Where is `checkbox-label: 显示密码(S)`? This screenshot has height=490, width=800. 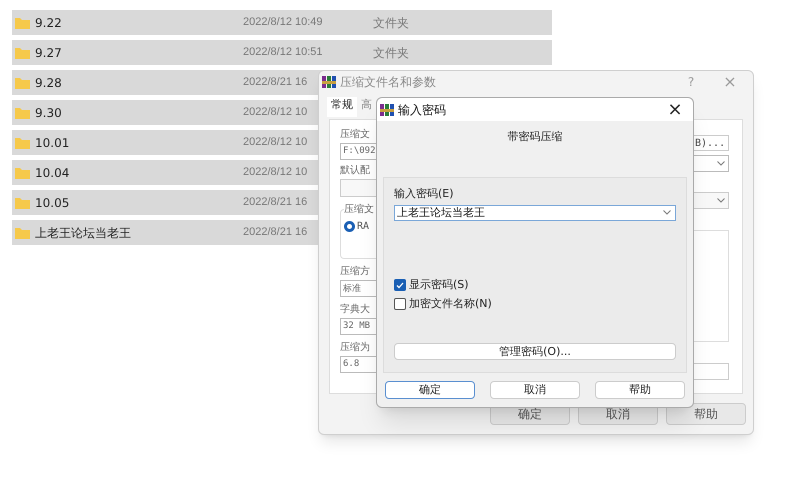 checkbox-label: 显示密码(S) is located at coordinates (439, 284).